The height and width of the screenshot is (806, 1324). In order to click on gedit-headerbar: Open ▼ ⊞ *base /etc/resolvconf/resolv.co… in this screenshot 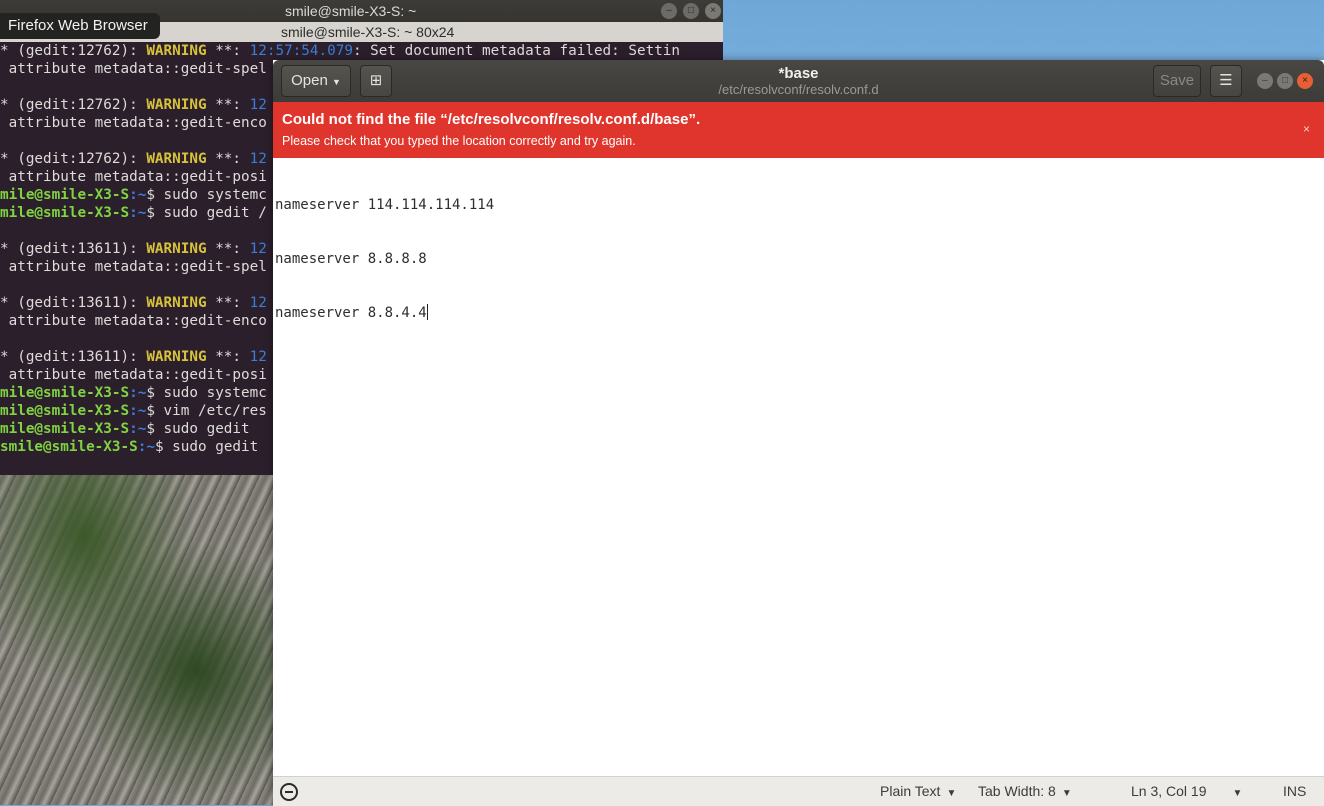, I will do `click(798, 81)`.